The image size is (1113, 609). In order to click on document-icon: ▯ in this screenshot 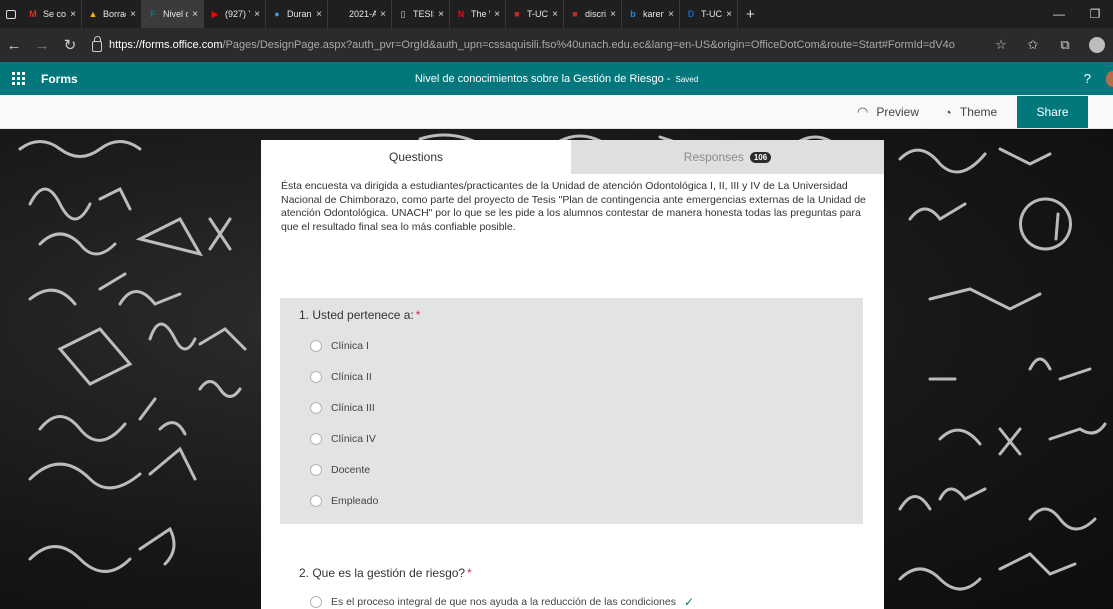, I will do `click(403, 13)`.